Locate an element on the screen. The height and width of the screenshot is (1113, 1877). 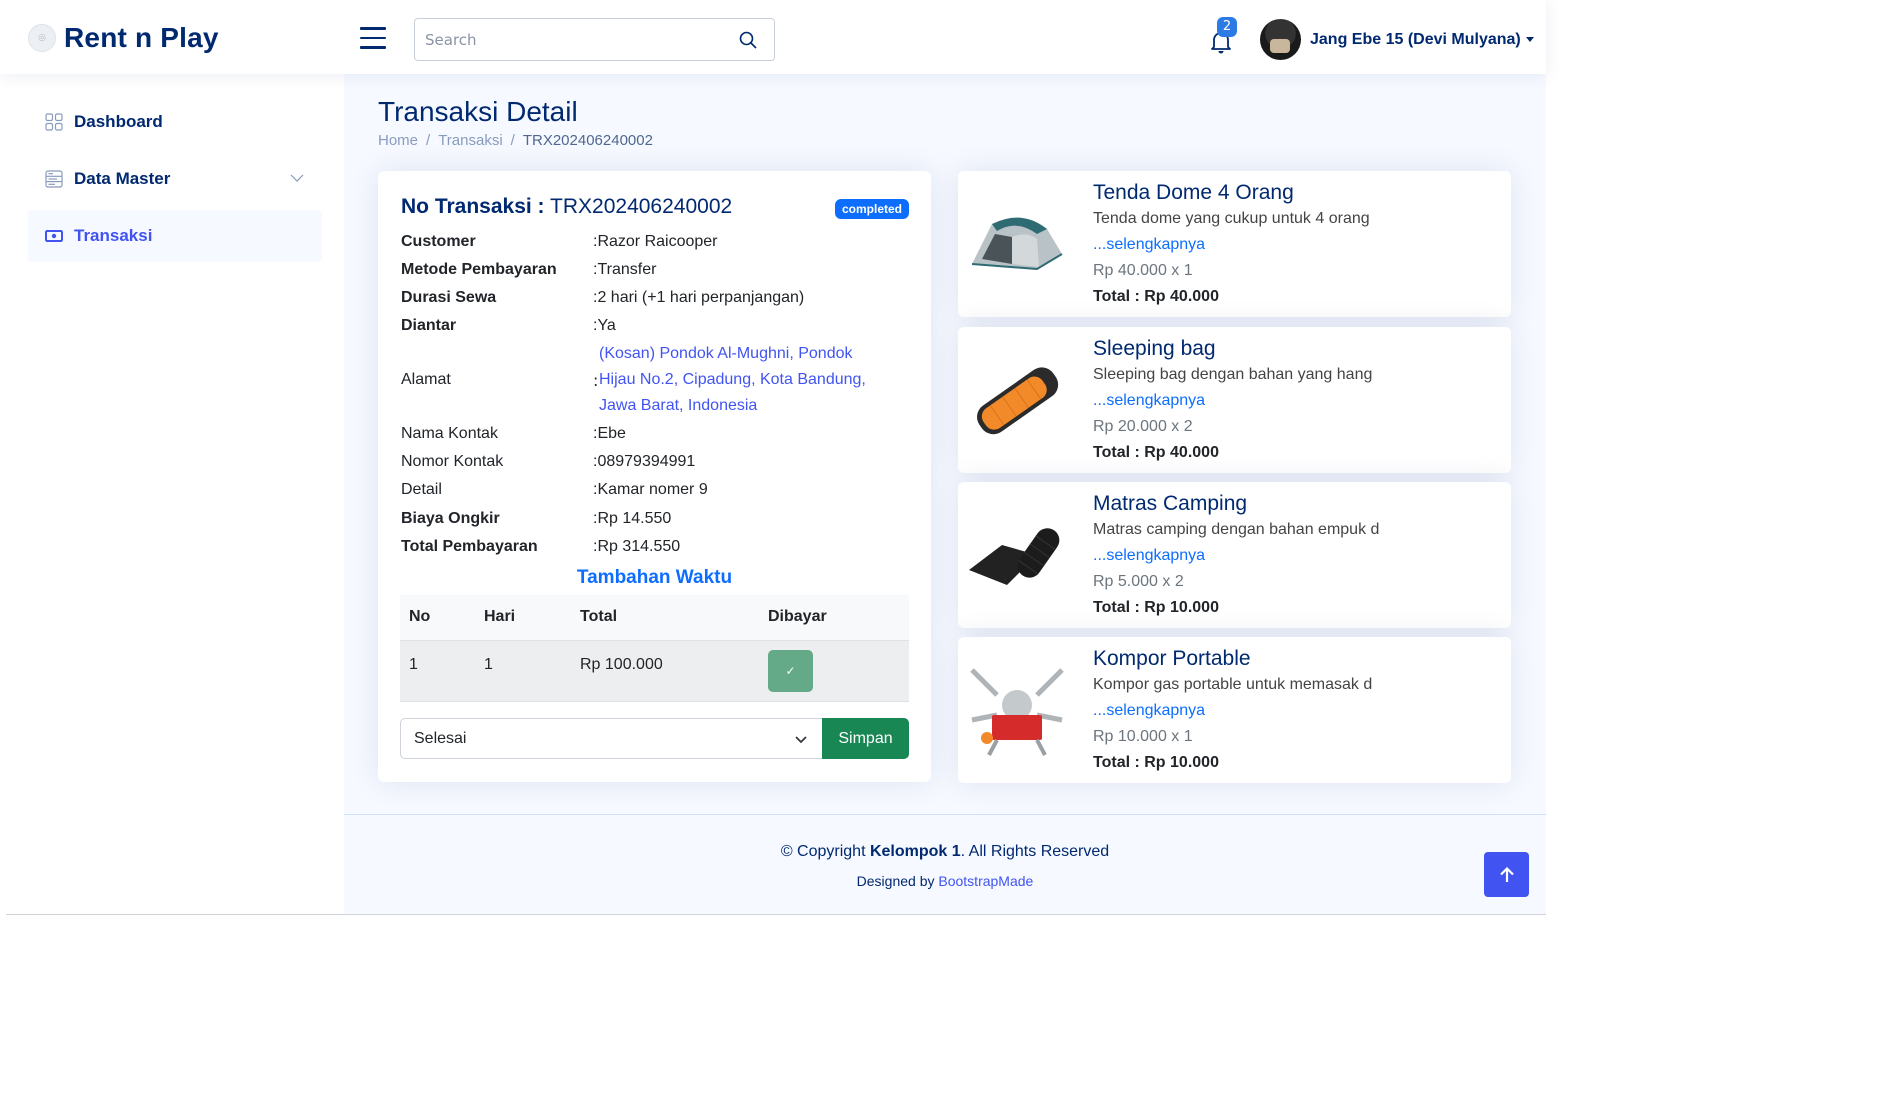
item-price: Rp 40.000 x 1 is located at coordinates (1143, 270).